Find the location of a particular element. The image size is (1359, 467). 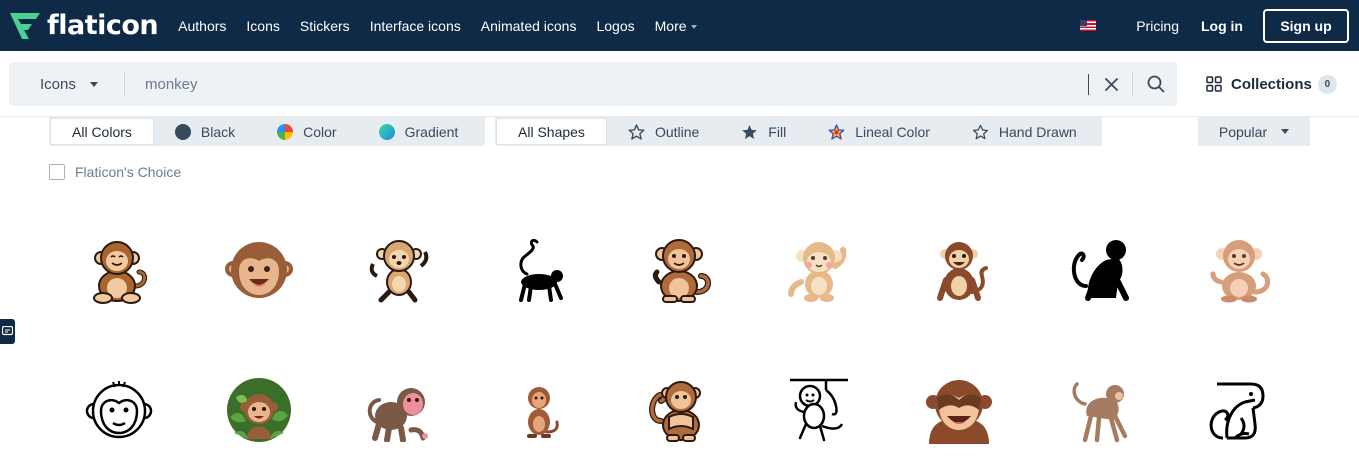

sort-label: Popular is located at coordinates (1243, 131).